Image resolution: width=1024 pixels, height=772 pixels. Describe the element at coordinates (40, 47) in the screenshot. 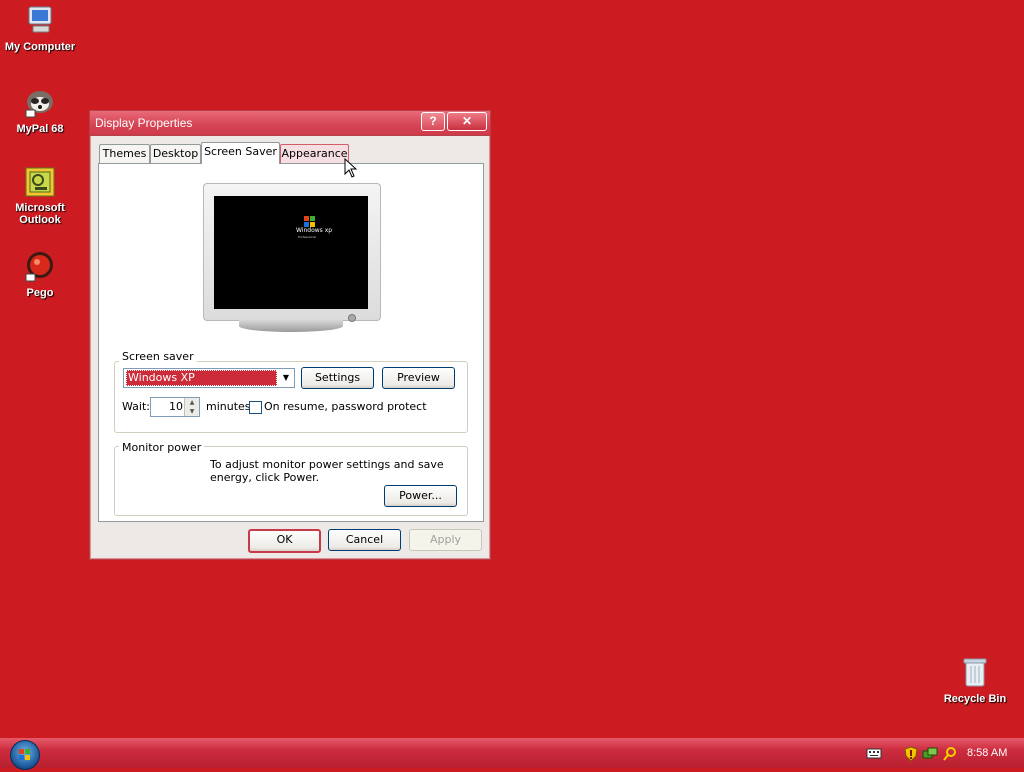

I see `desktop-icon-label: My Computer` at that location.